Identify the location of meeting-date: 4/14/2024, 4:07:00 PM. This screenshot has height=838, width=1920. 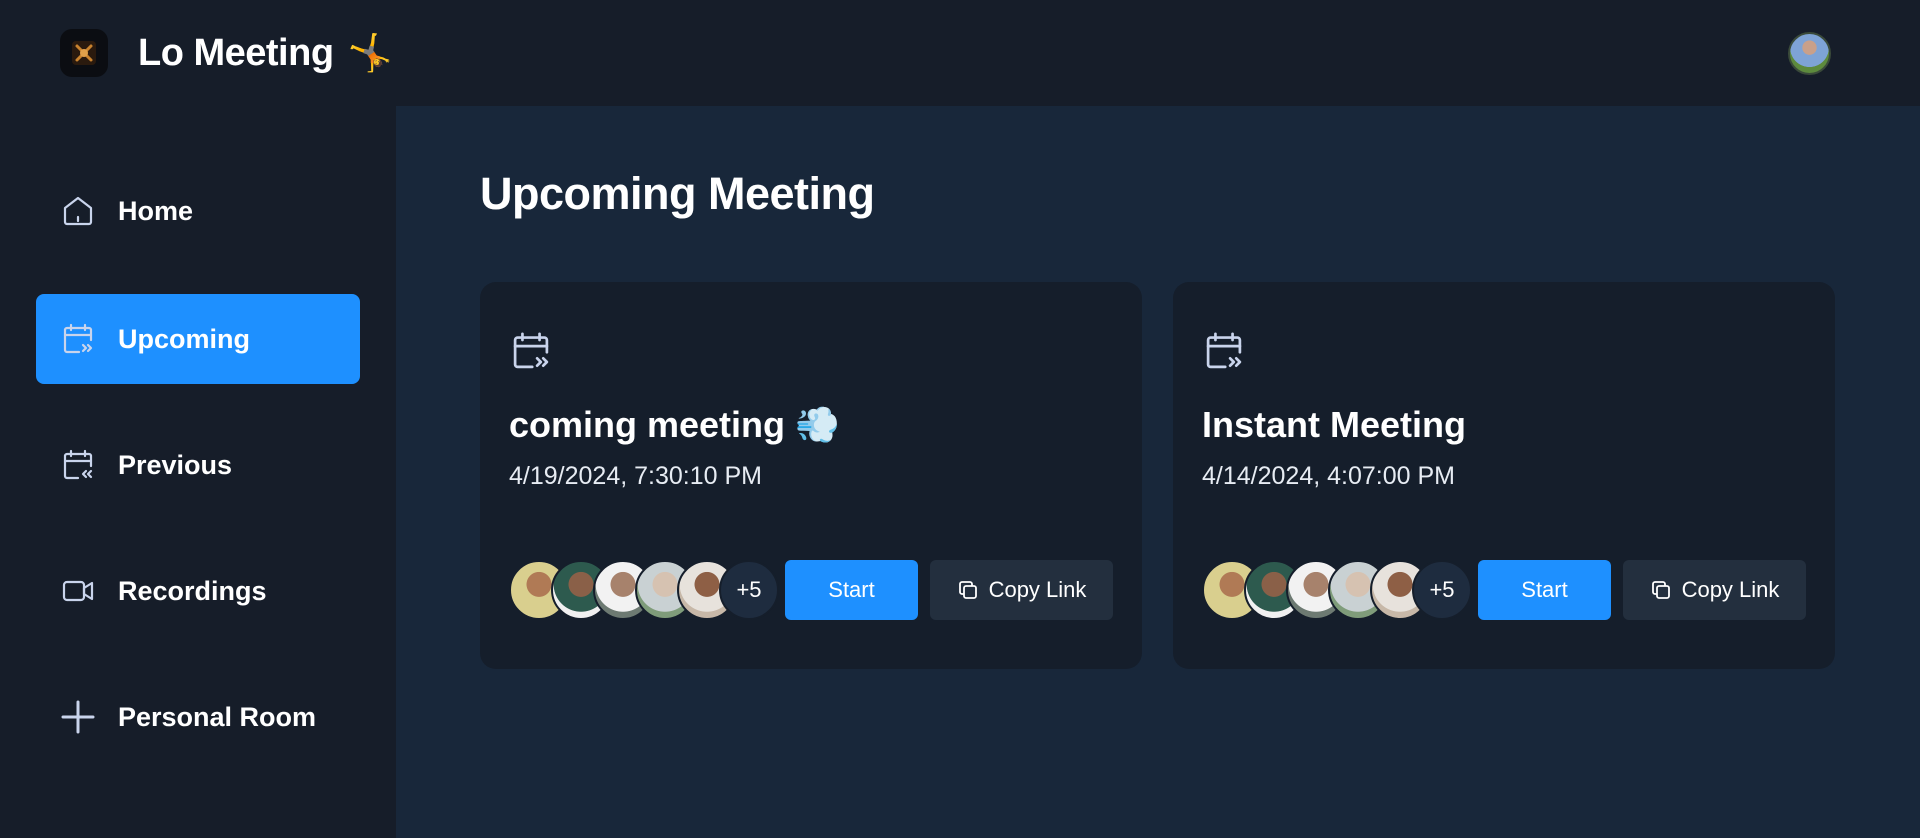
(1328, 476).